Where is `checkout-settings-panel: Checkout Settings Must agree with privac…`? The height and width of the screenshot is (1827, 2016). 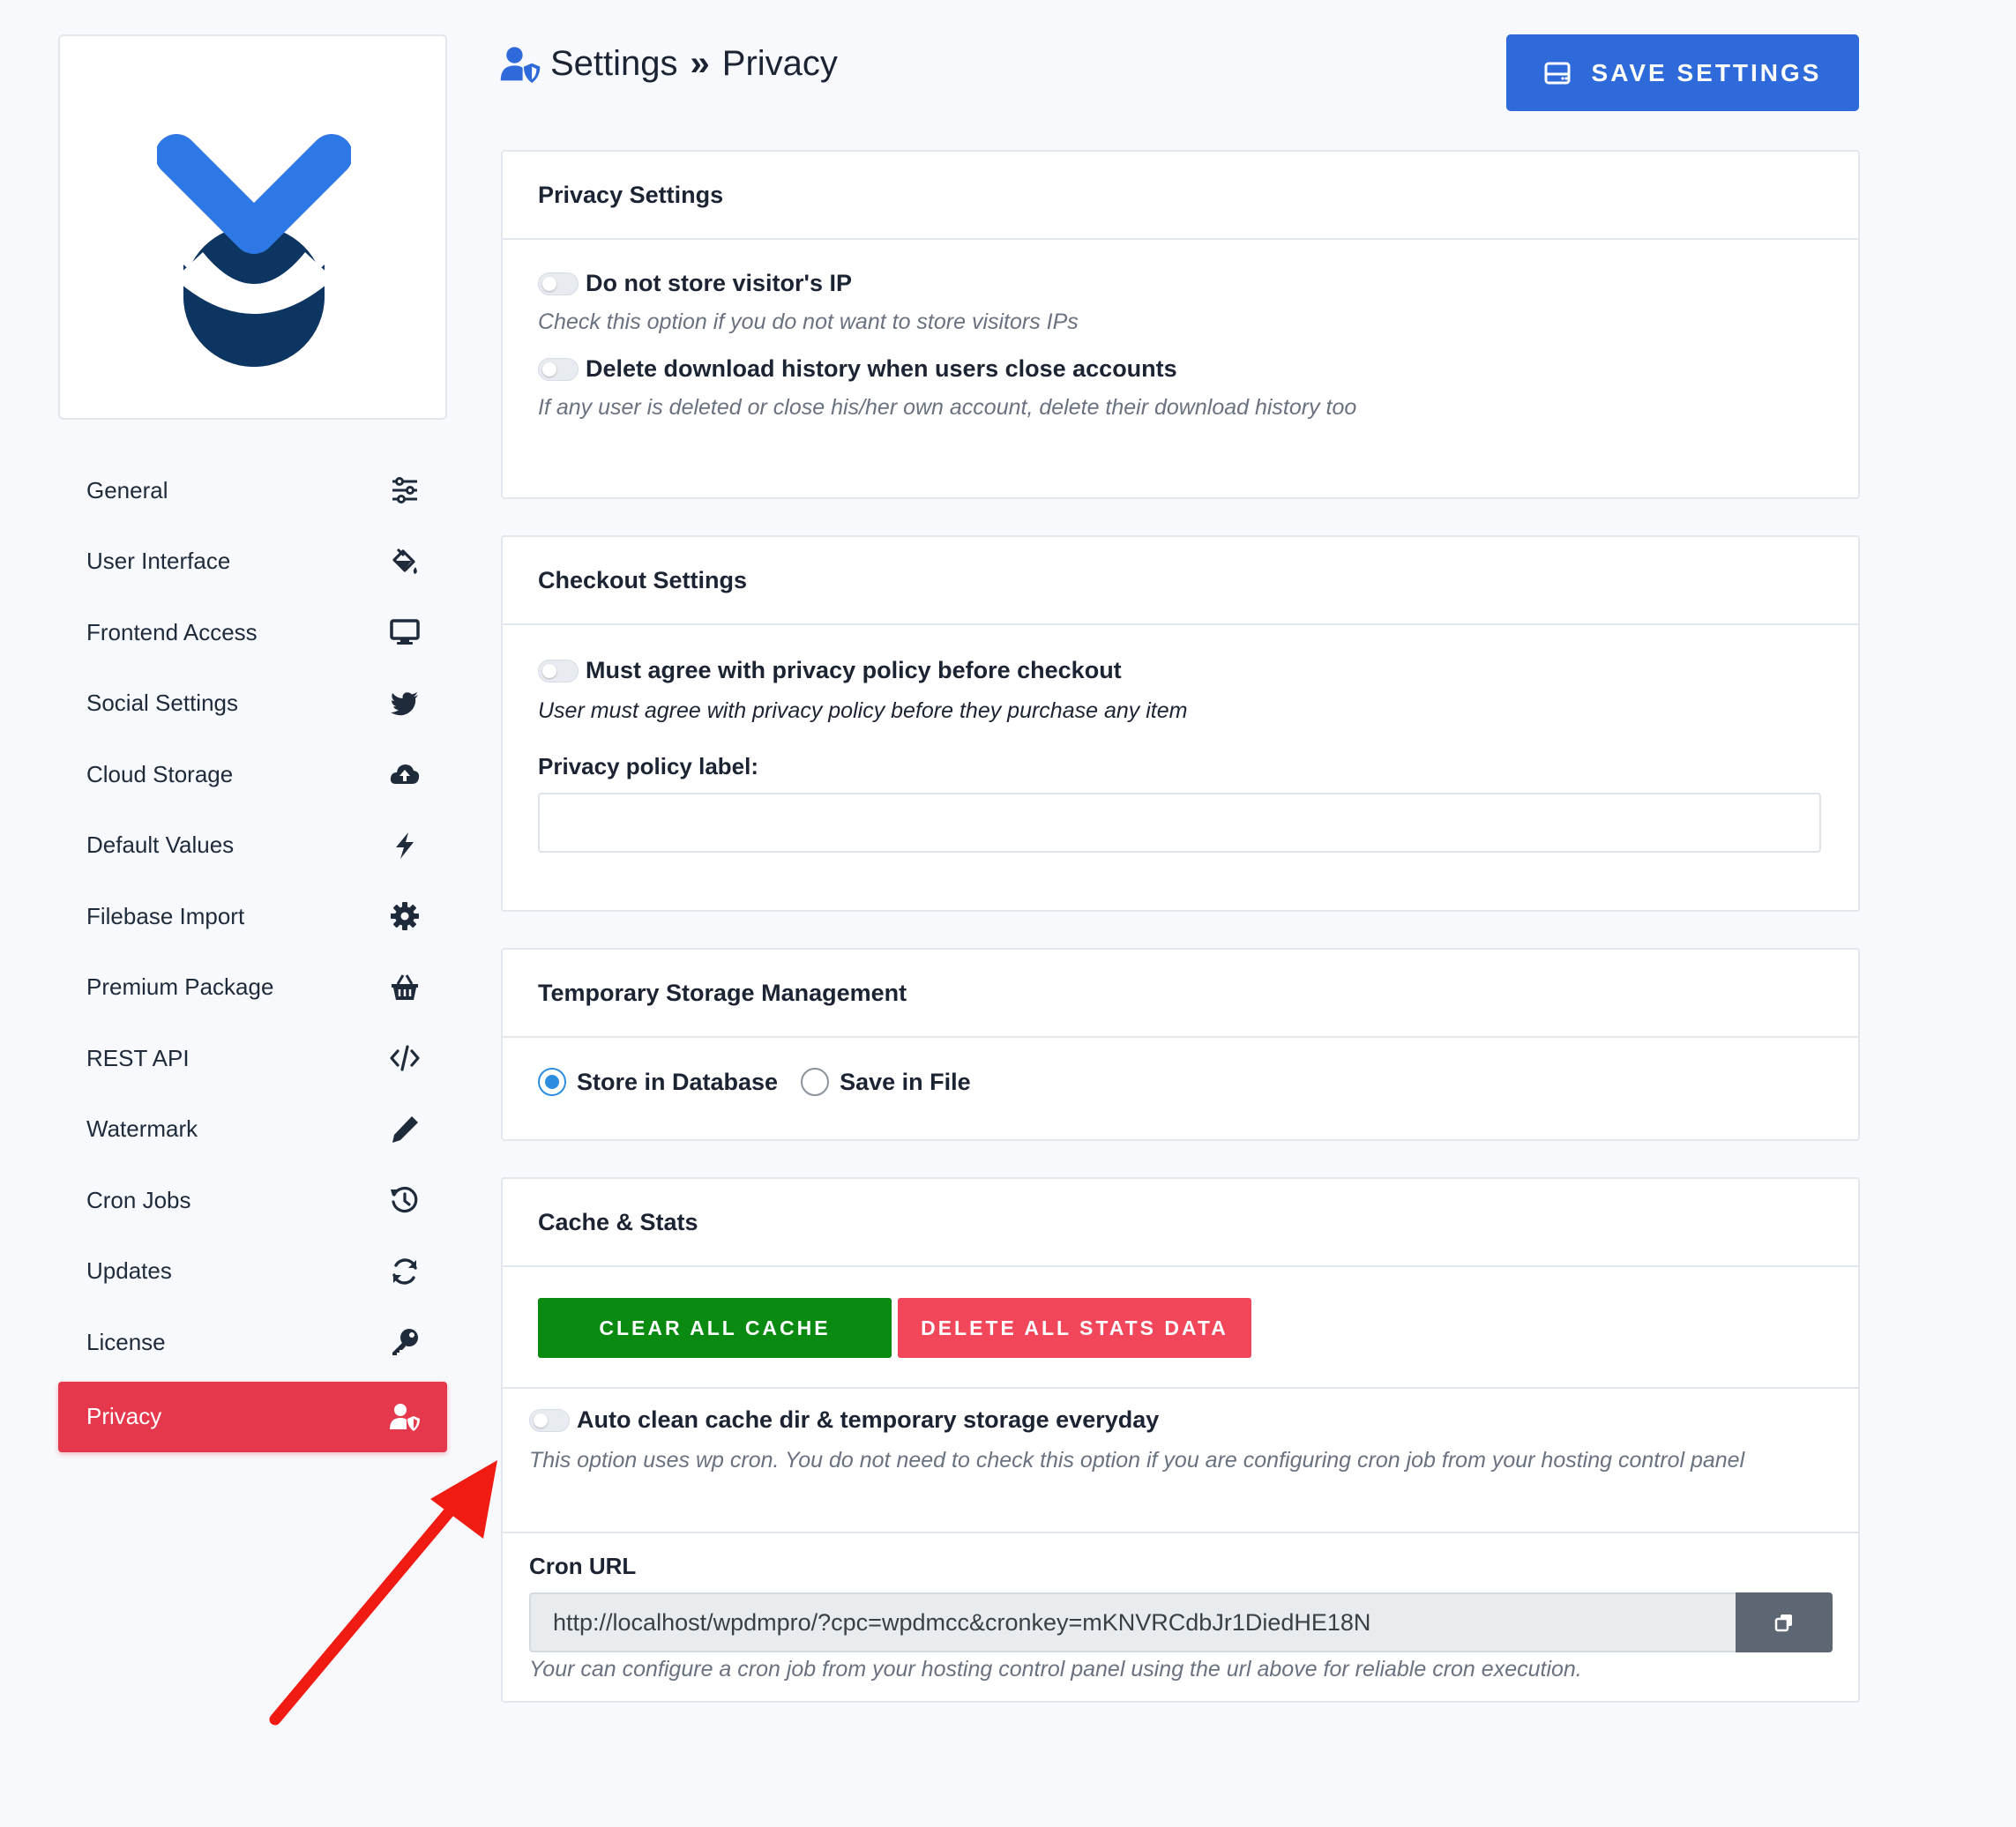
checkout-settings-panel: Checkout Settings Must agree with privac… is located at coordinates (1180, 723).